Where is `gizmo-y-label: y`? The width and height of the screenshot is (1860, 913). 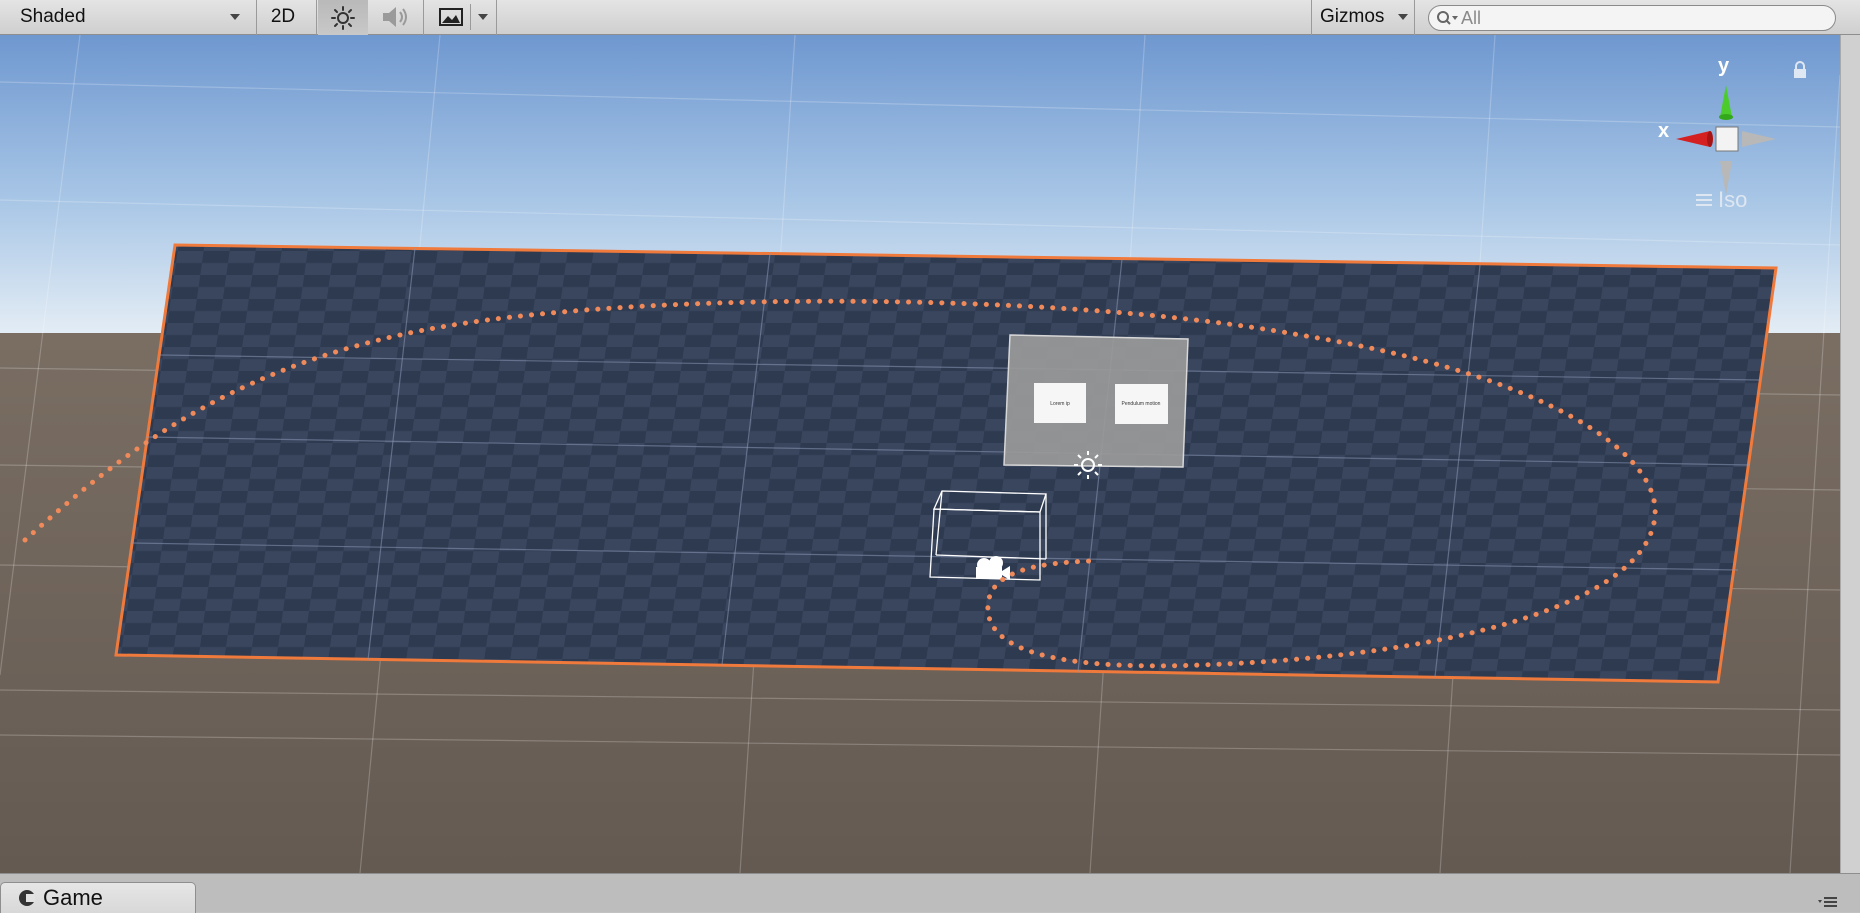 gizmo-y-label: y is located at coordinates (1724, 66).